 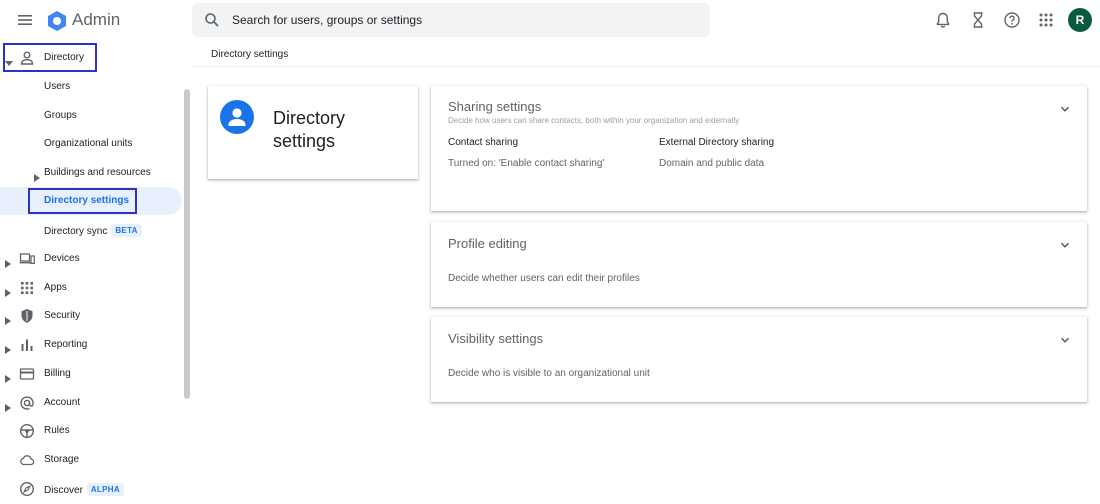 I want to click on beta-badge: BETA, so click(x=126, y=230).